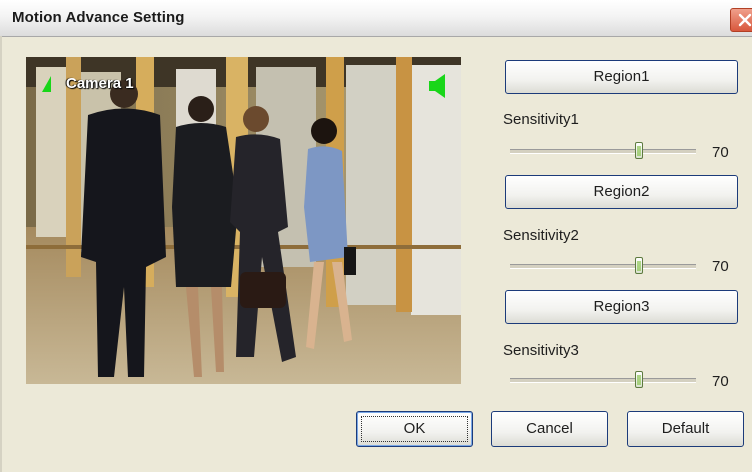 The width and height of the screenshot is (752, 472). Describe the element at coordinates (685, 429) in the screenshot. I see `default-button: Default` at that location.